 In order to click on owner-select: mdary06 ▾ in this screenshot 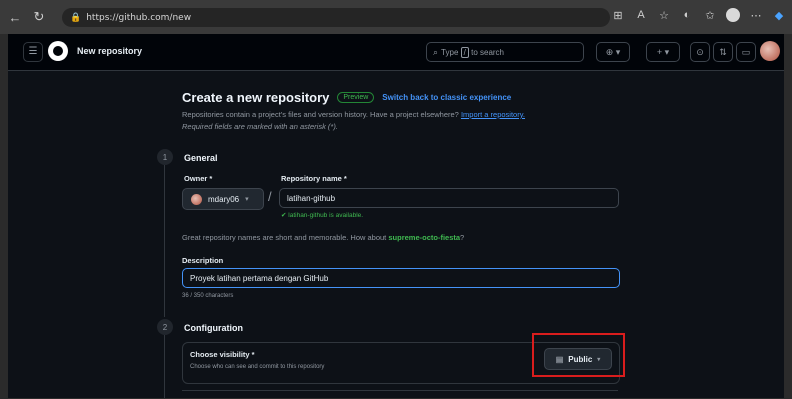, I will do `click(223, 199)`.